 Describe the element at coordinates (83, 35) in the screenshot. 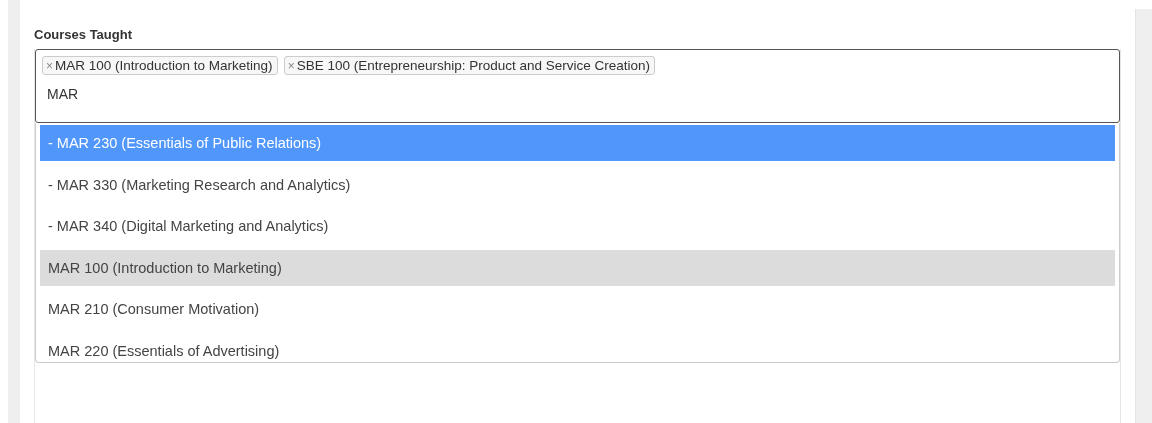

I see `field-label: Courses Taught` at that location.